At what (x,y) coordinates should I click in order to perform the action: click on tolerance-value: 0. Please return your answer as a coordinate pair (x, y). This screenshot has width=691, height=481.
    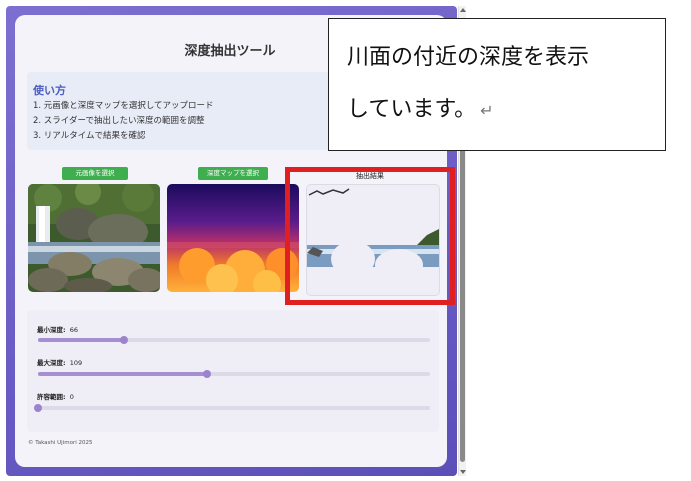
    Looking at the image, I should click on (71, 397).